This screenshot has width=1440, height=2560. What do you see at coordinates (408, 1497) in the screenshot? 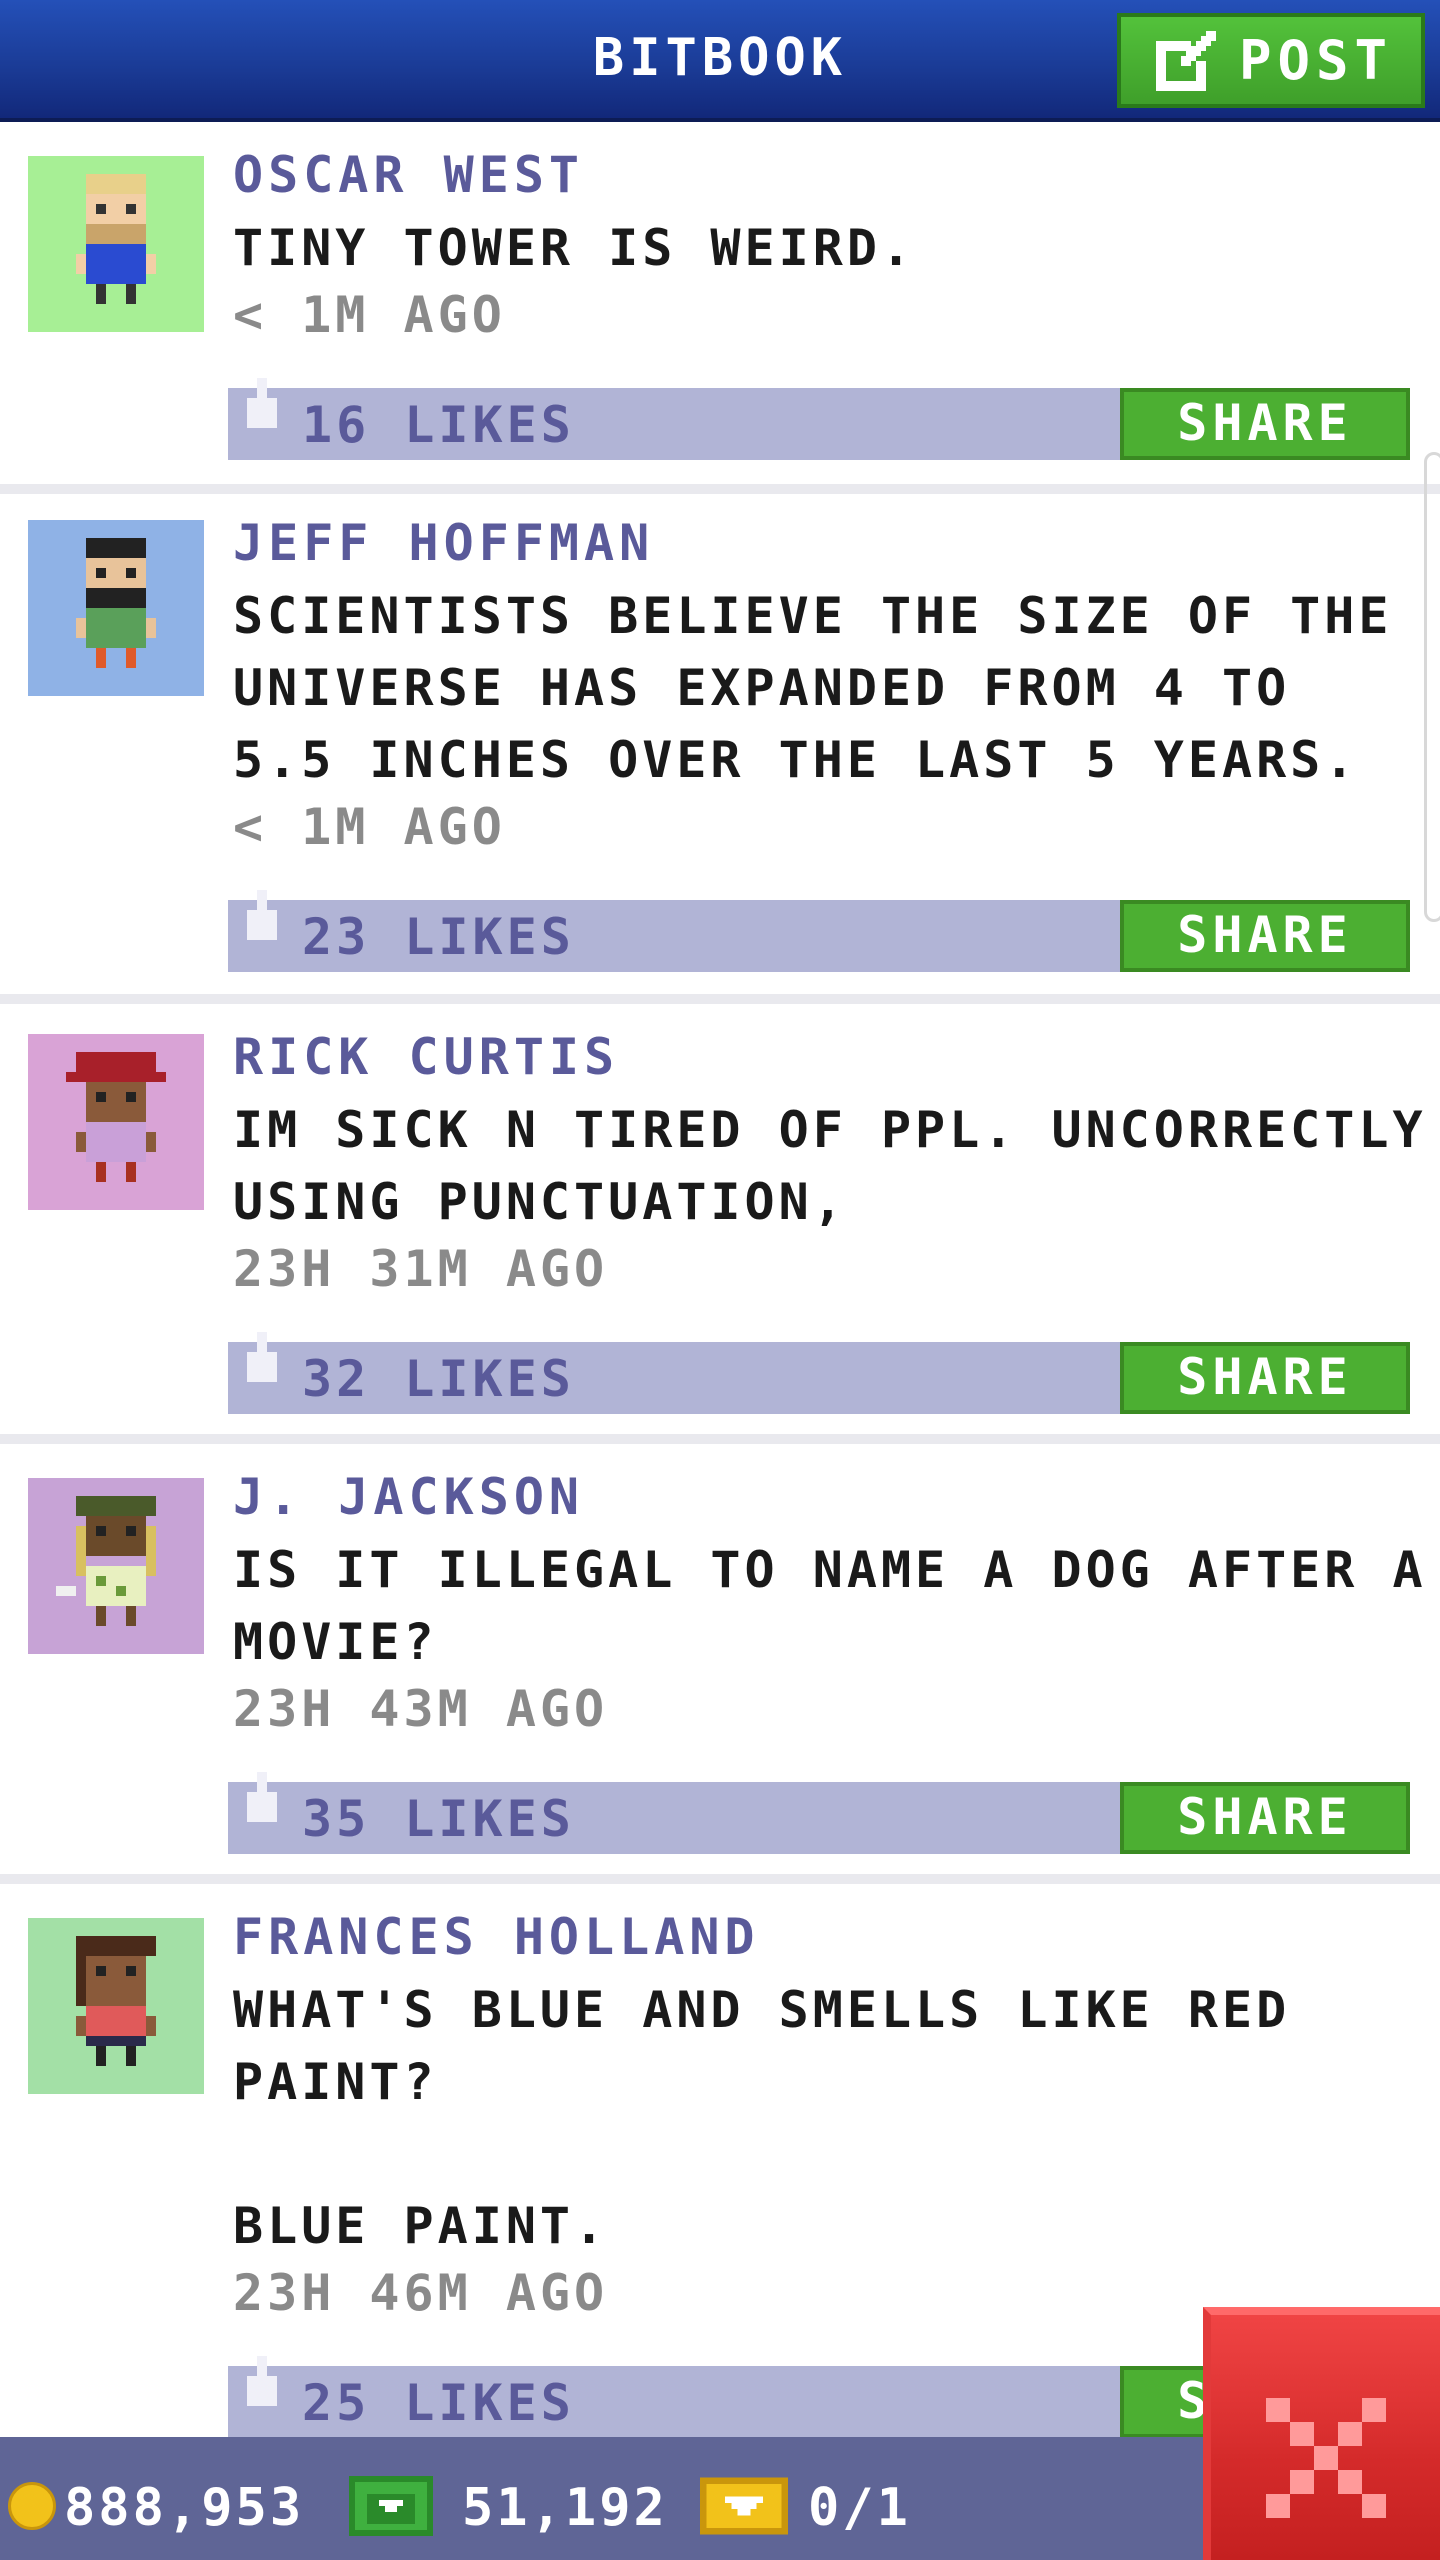
I see `post-author: J. JACKSON` at bounding box center [408, 1497].